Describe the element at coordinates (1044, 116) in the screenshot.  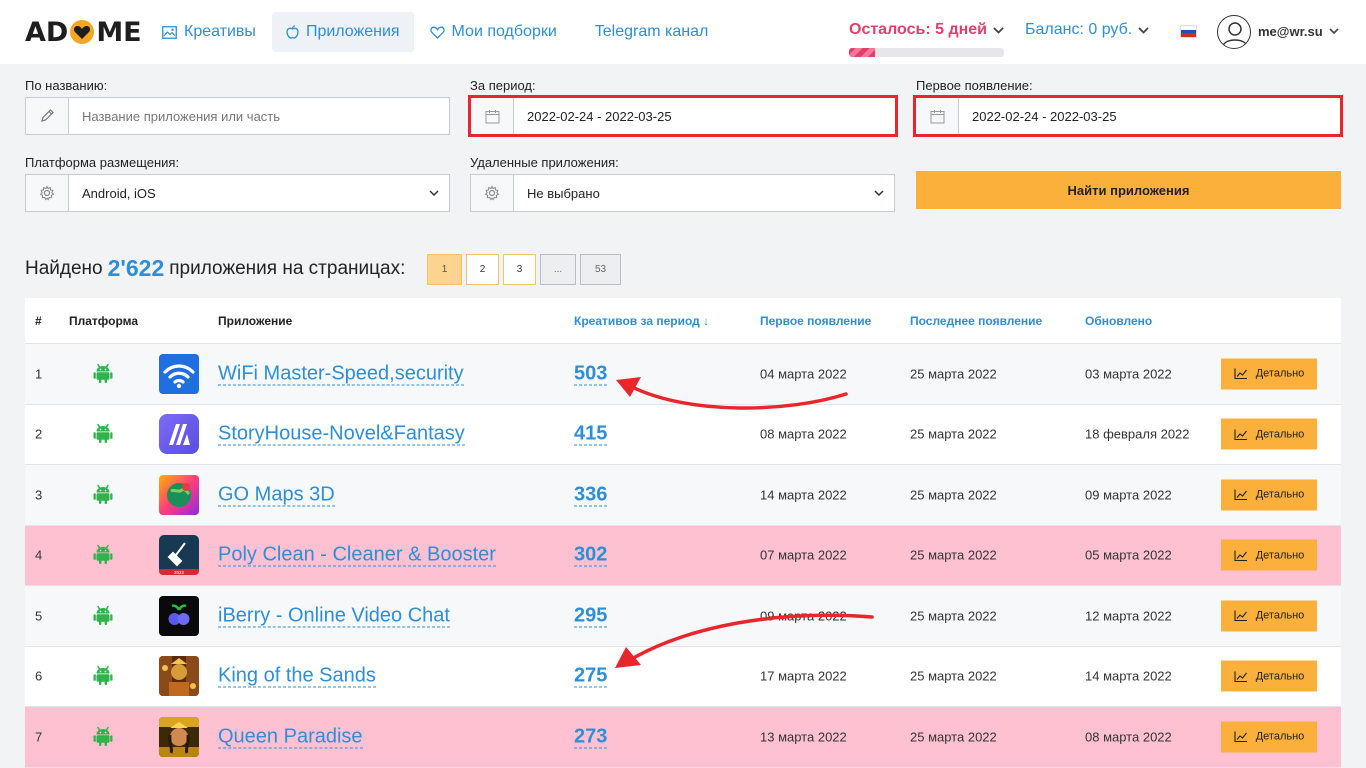
I see `first-seen-date-range-value: 2022-02-24 - 2022-03-25` at that location.